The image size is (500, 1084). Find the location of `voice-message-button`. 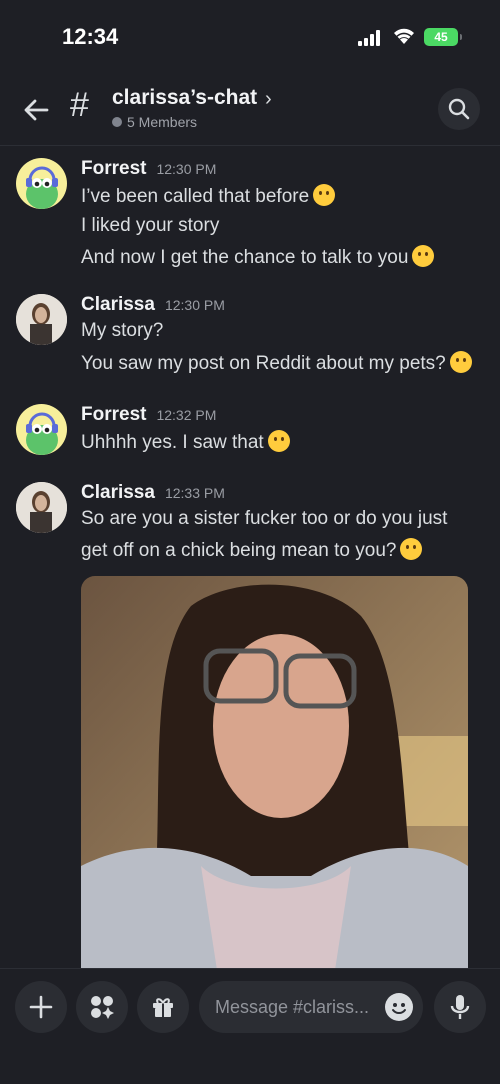

voice-message-button is located at coordinates (460, 1007).